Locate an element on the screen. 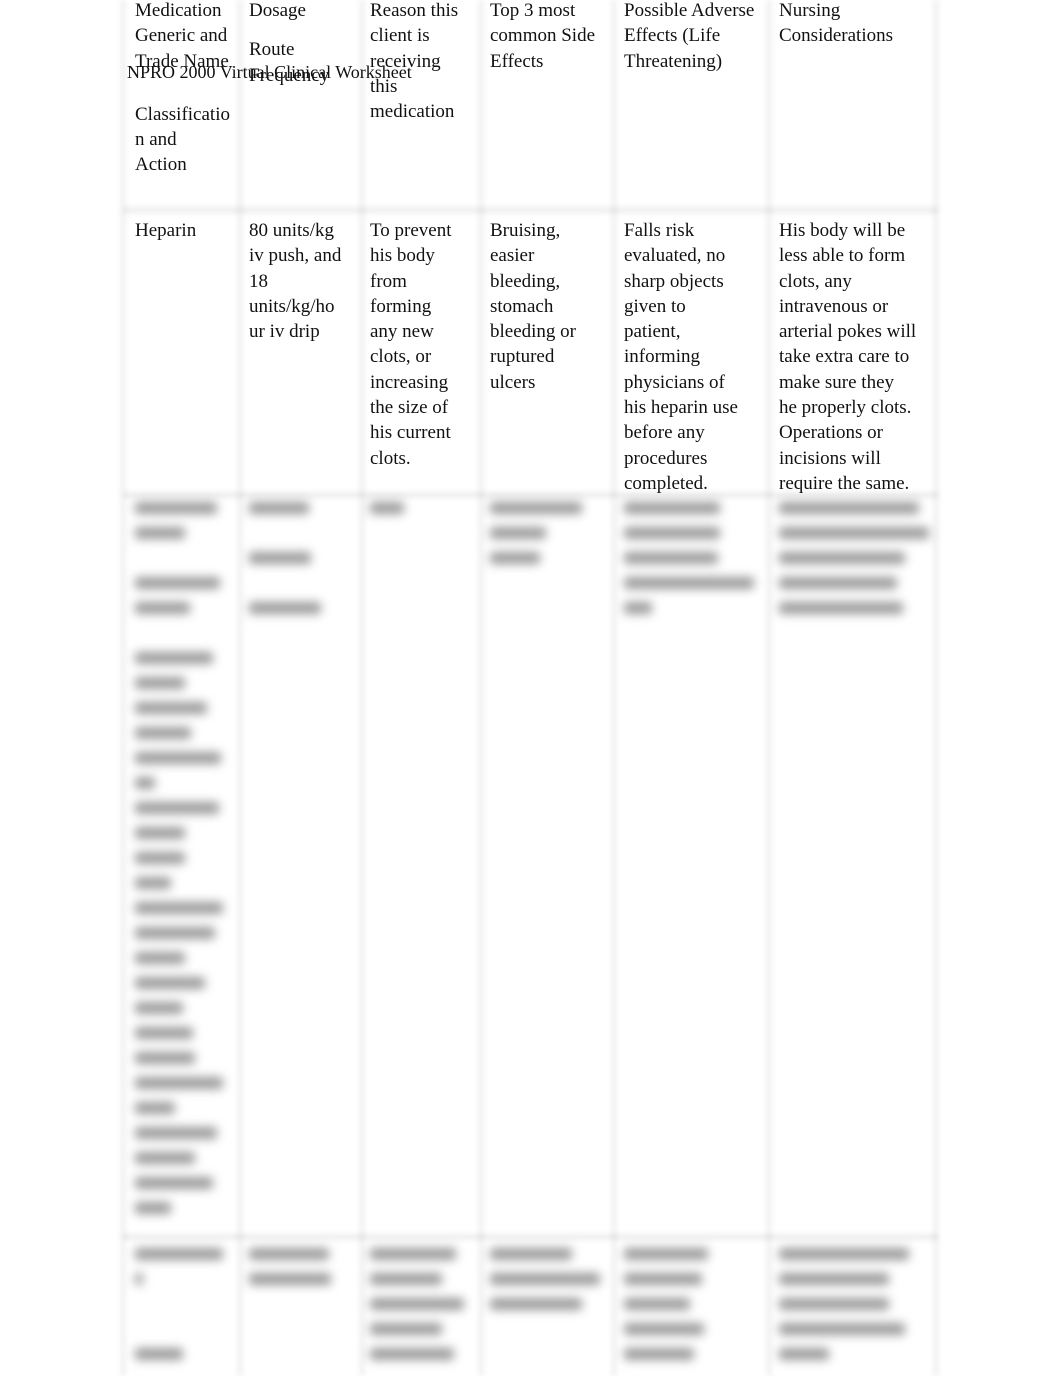  cell-text: clots. is located at coordinates (390, 458).